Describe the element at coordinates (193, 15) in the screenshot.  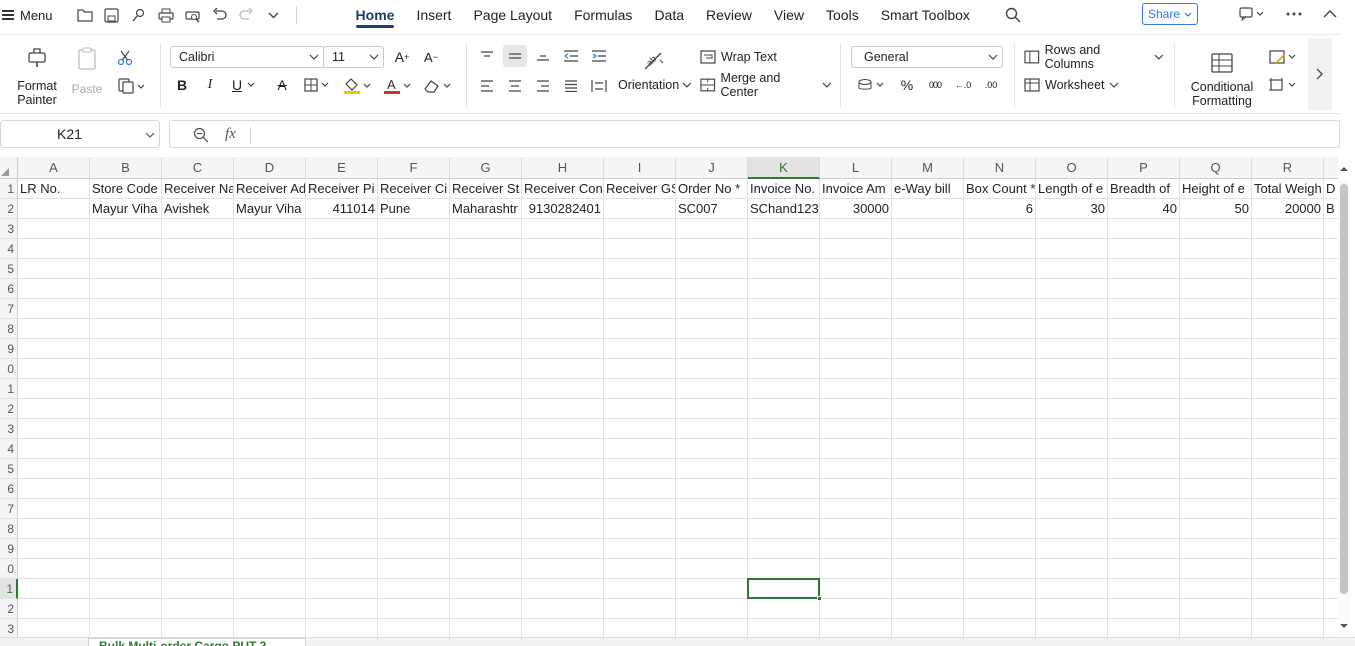
I see `print-preview-icon` at that location.